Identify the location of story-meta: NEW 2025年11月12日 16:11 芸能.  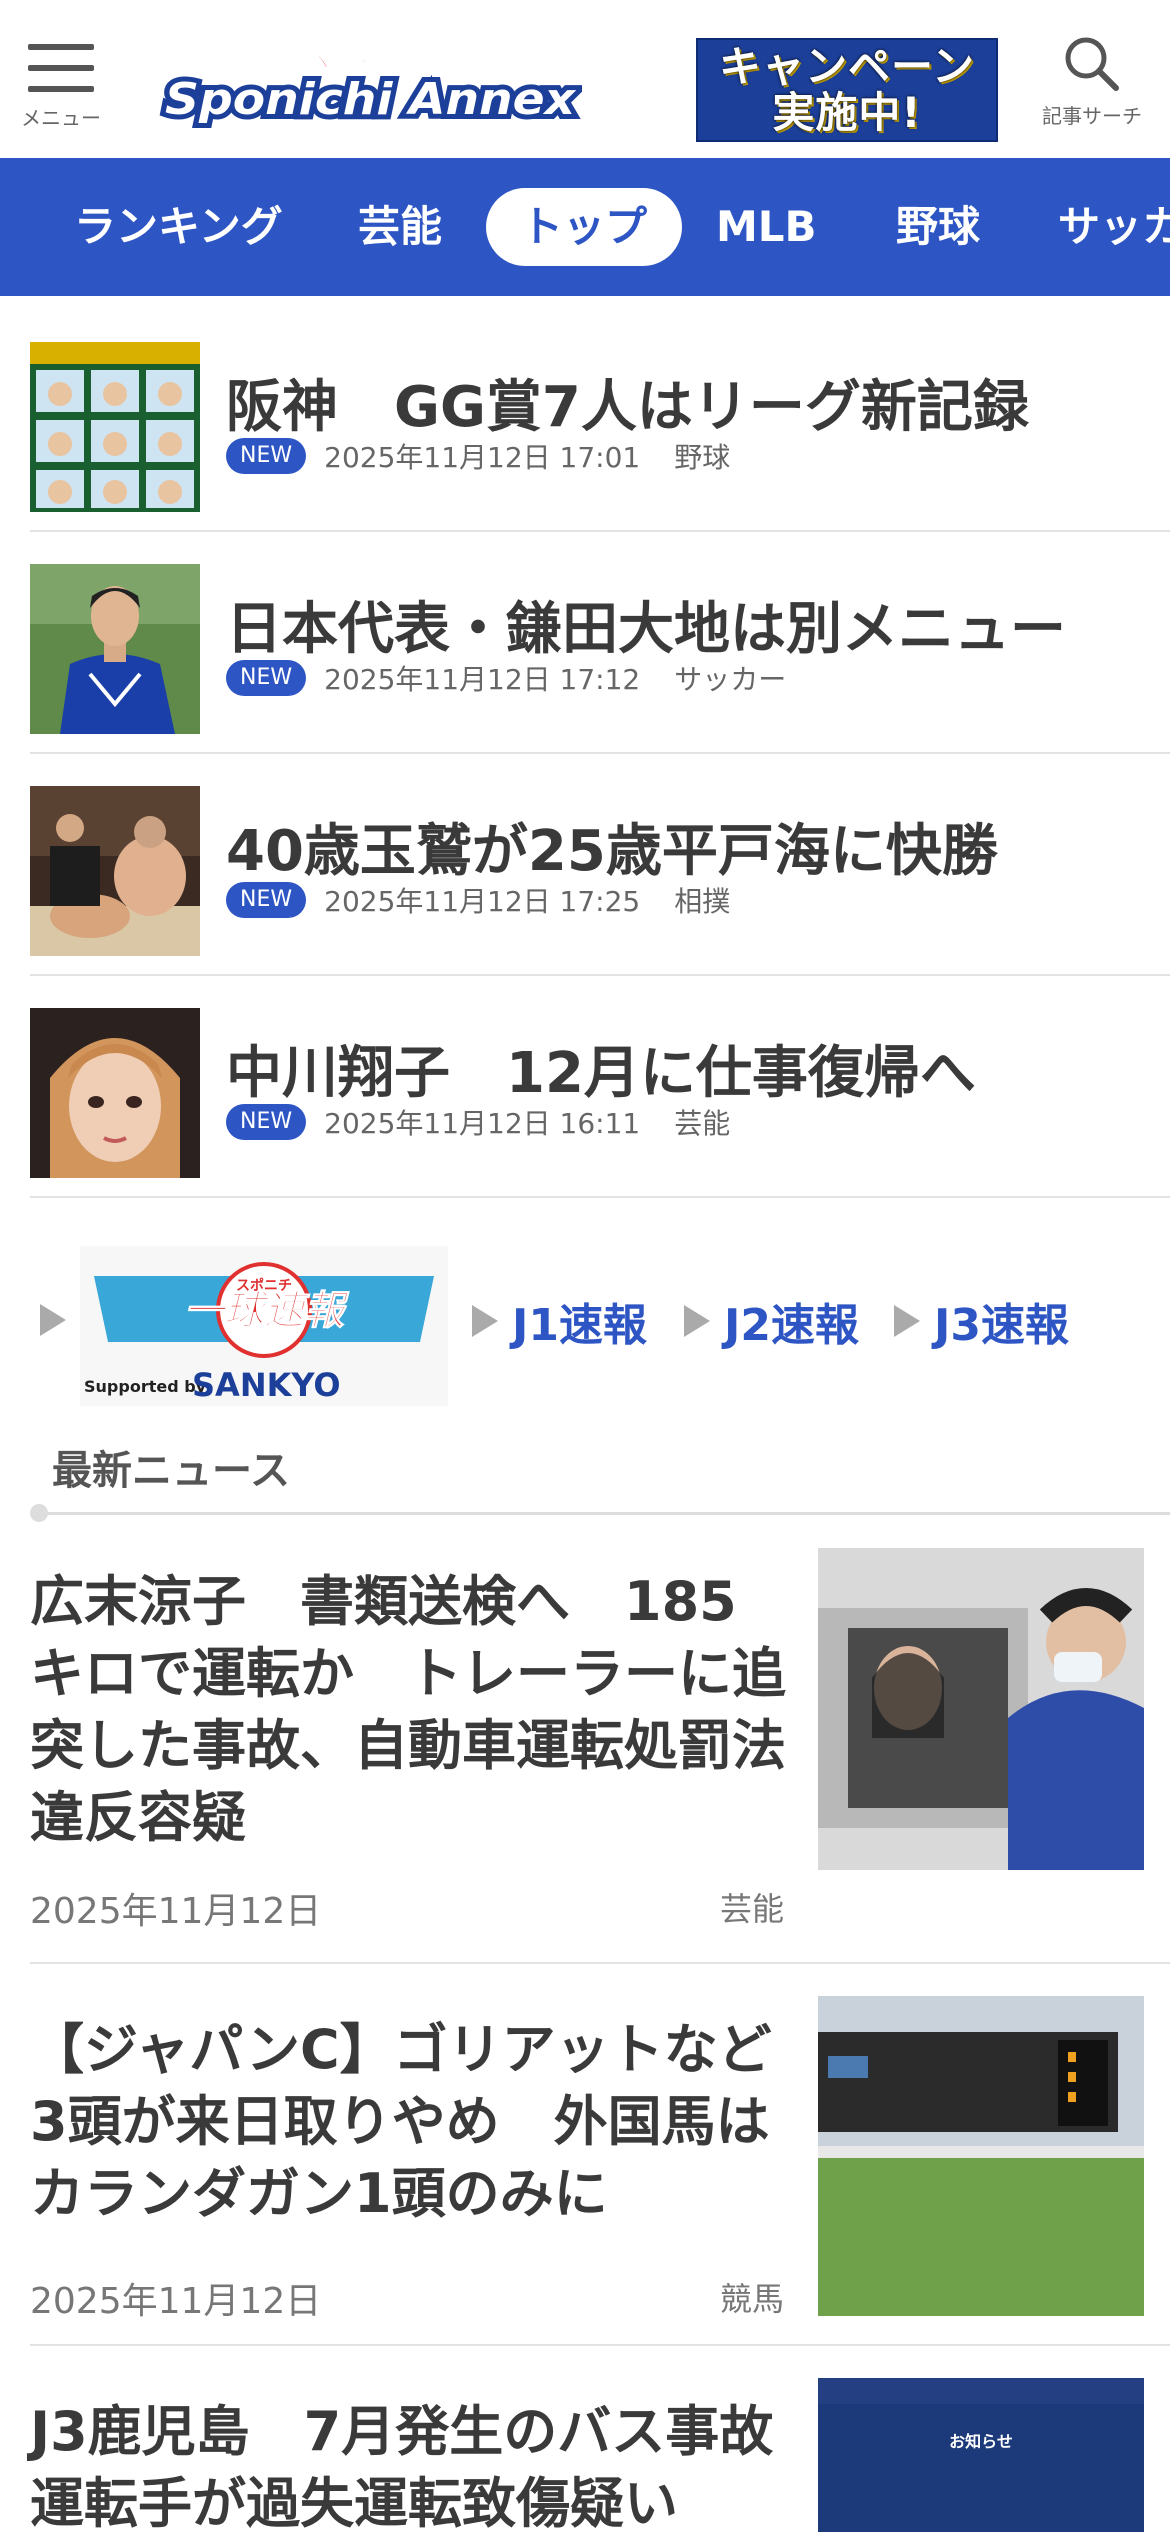
(478, 1122).